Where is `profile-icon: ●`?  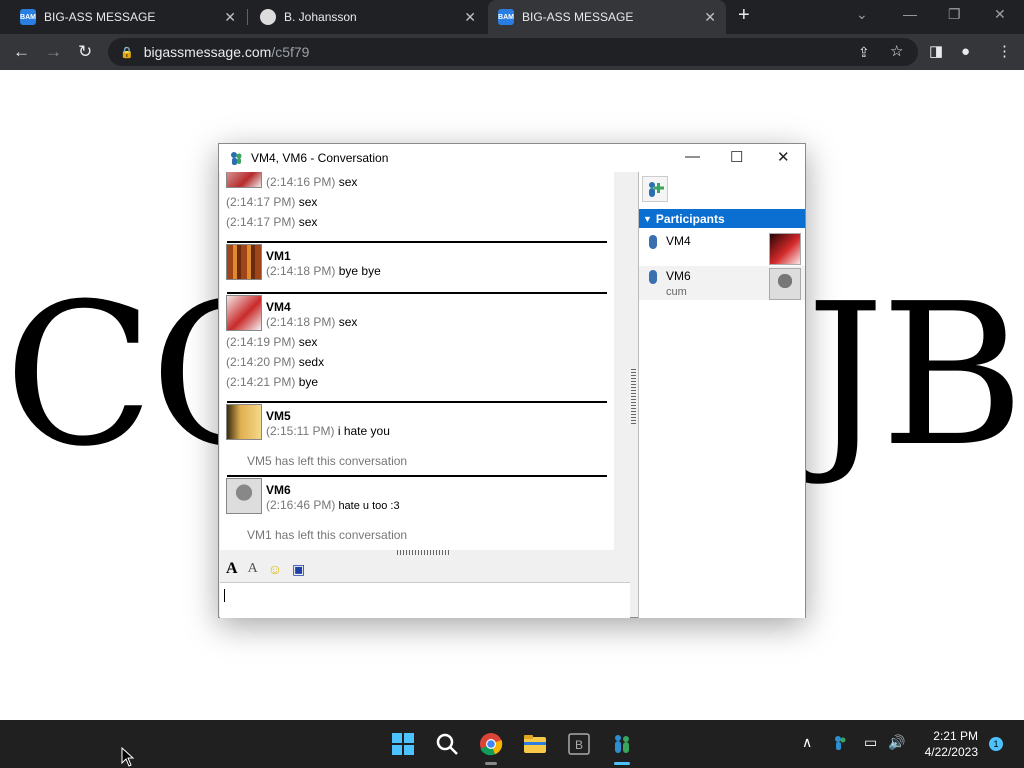
profile-icon: ● is located at coordinates (965, 52).